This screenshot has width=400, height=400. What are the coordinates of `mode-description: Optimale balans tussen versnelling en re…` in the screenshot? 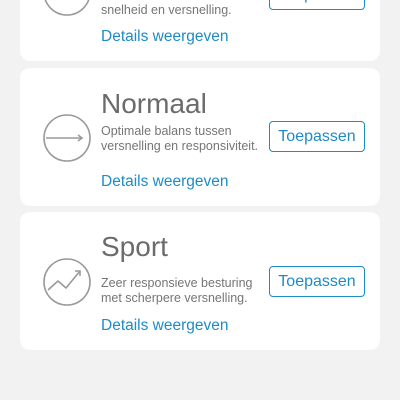 It's located at (180, 138).